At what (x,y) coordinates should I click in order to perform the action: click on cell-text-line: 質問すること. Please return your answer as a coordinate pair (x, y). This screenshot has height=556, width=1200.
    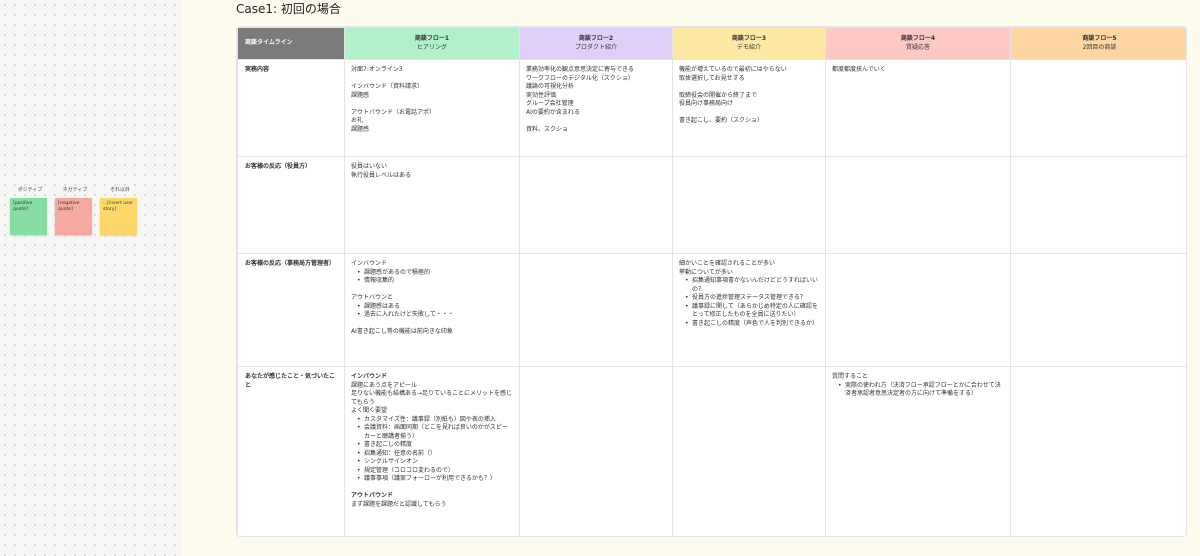
    Looking at the image, I should click on (850, 376).